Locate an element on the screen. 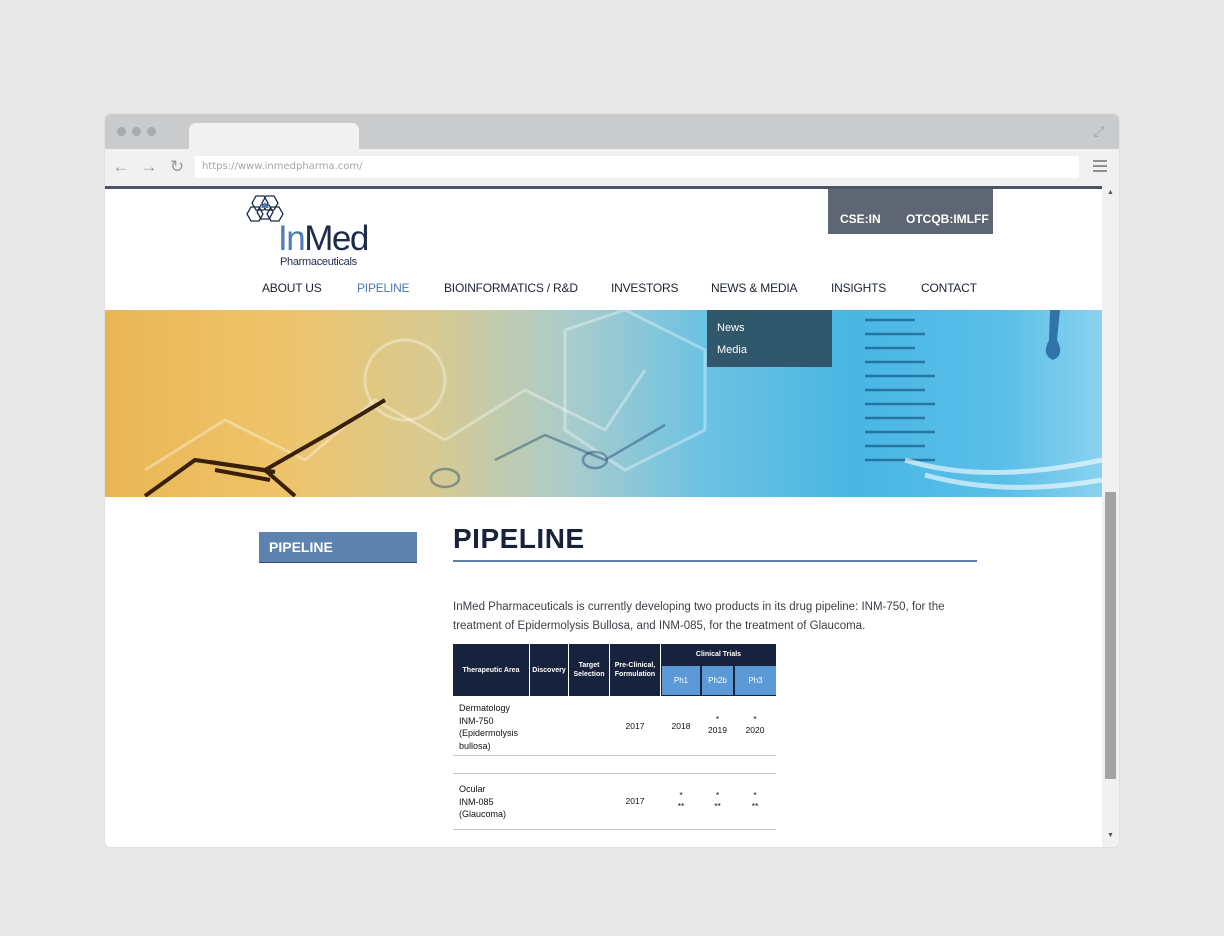  ticker-cse: CSE:IN is located at coordinates (860, 219).